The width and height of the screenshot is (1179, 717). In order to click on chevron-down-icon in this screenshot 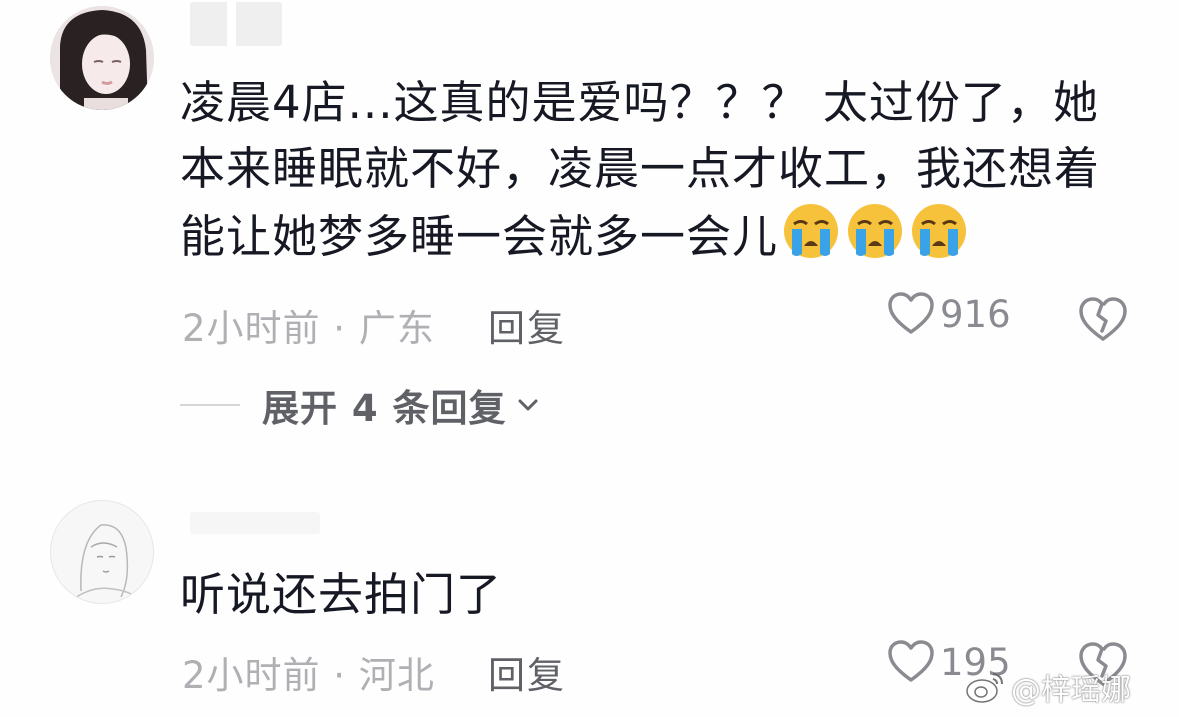, I will do `click(528, 405)`.